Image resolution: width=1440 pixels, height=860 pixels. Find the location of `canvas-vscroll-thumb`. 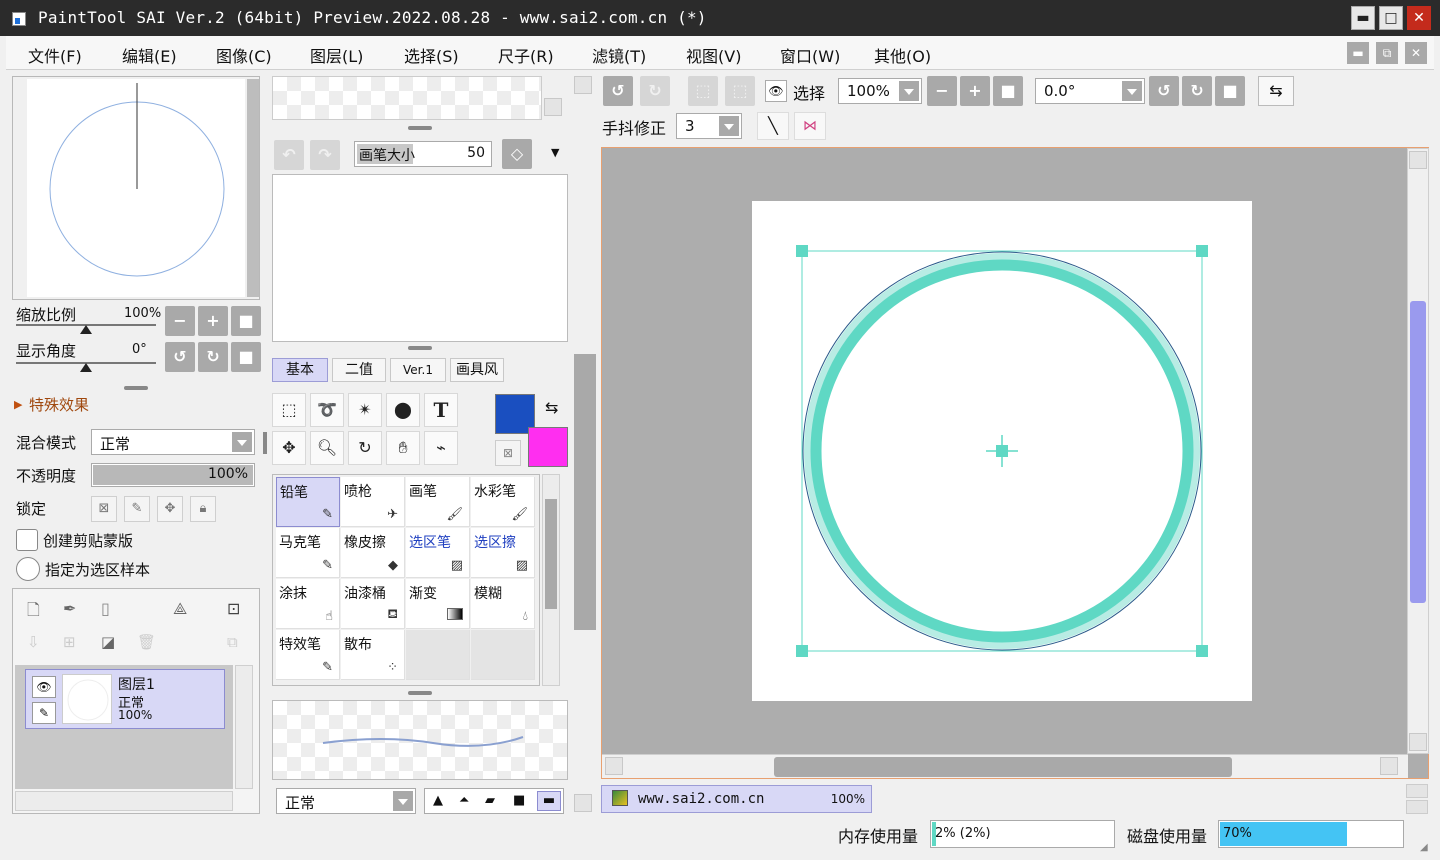

canvas-vscroll-thumb is located at coordinates (1418, 452).